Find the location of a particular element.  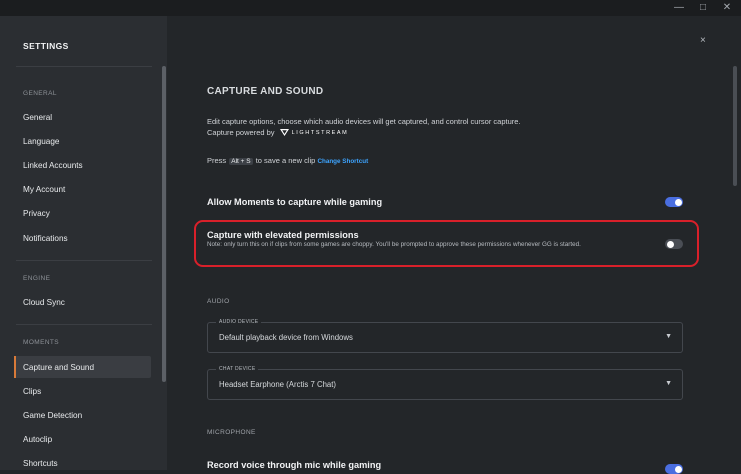

record-voice-toggle is located at coordinates (674, 469).